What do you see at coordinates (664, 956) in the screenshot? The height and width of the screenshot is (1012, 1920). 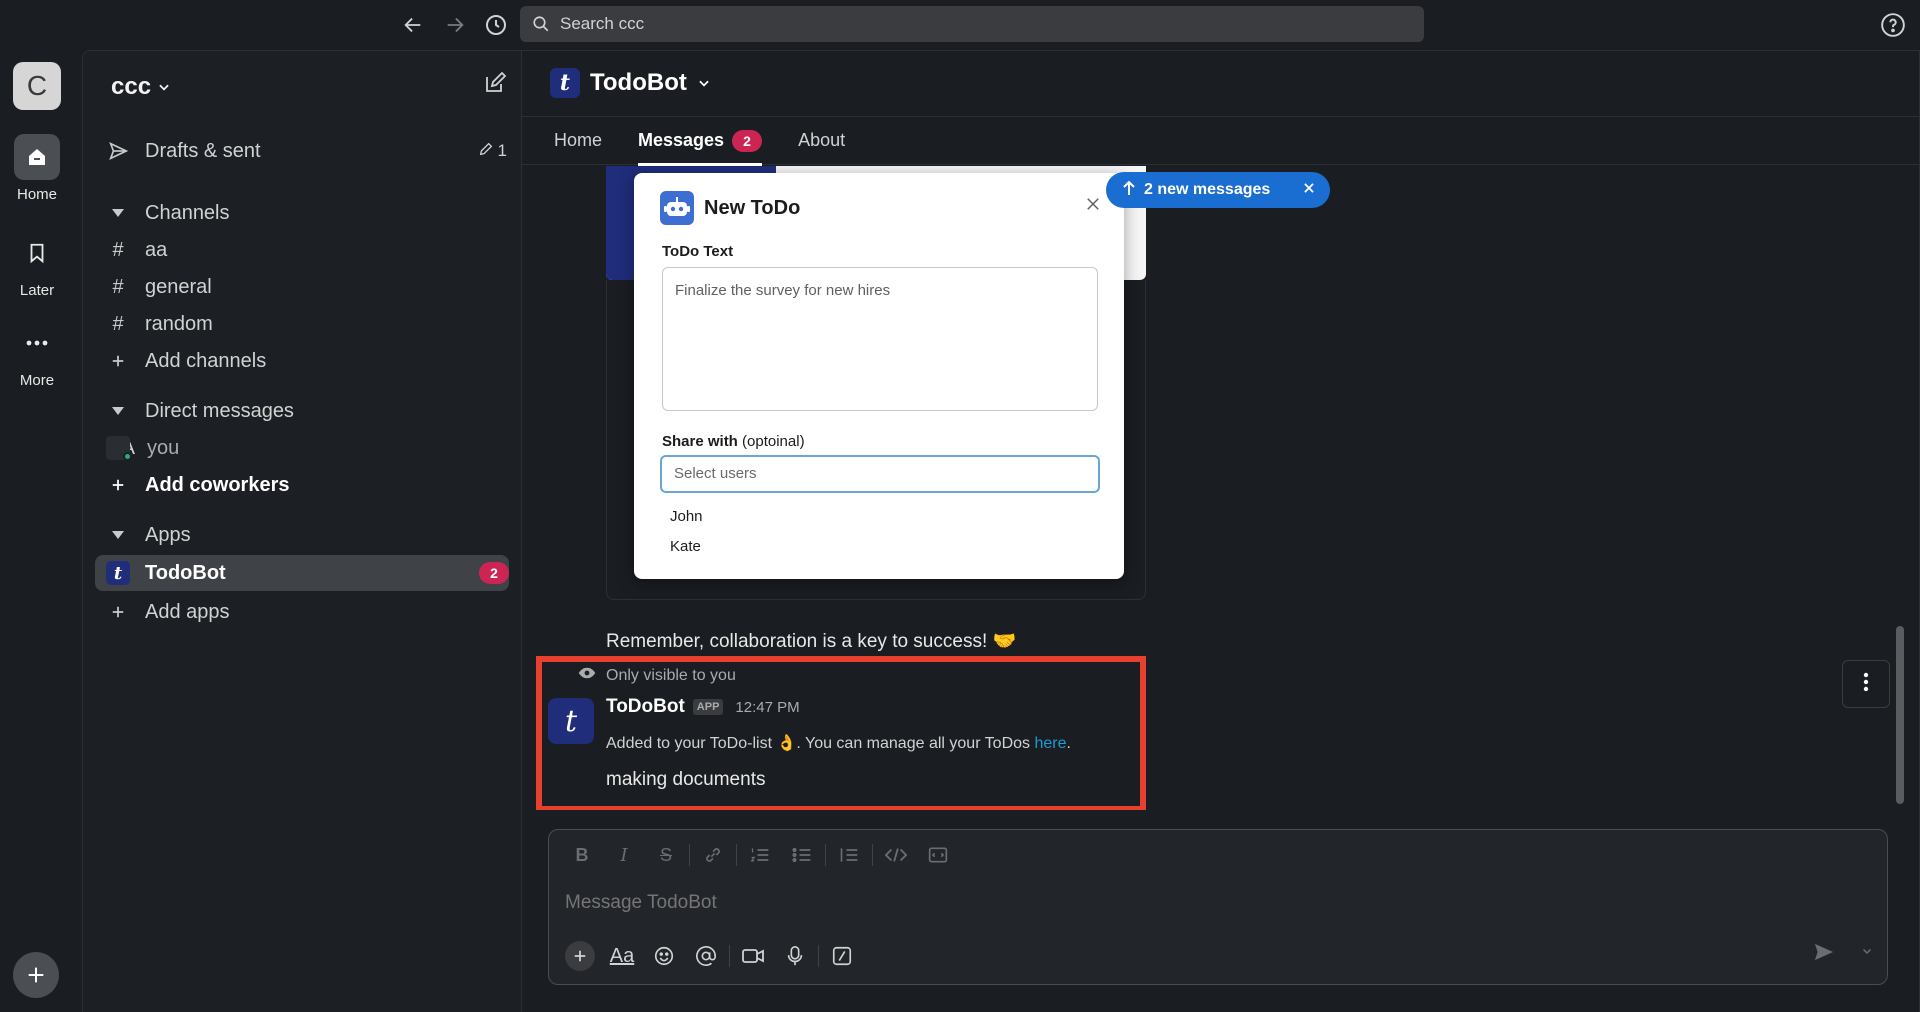 I see `emoji-icon` at bounding box center [664, 956].